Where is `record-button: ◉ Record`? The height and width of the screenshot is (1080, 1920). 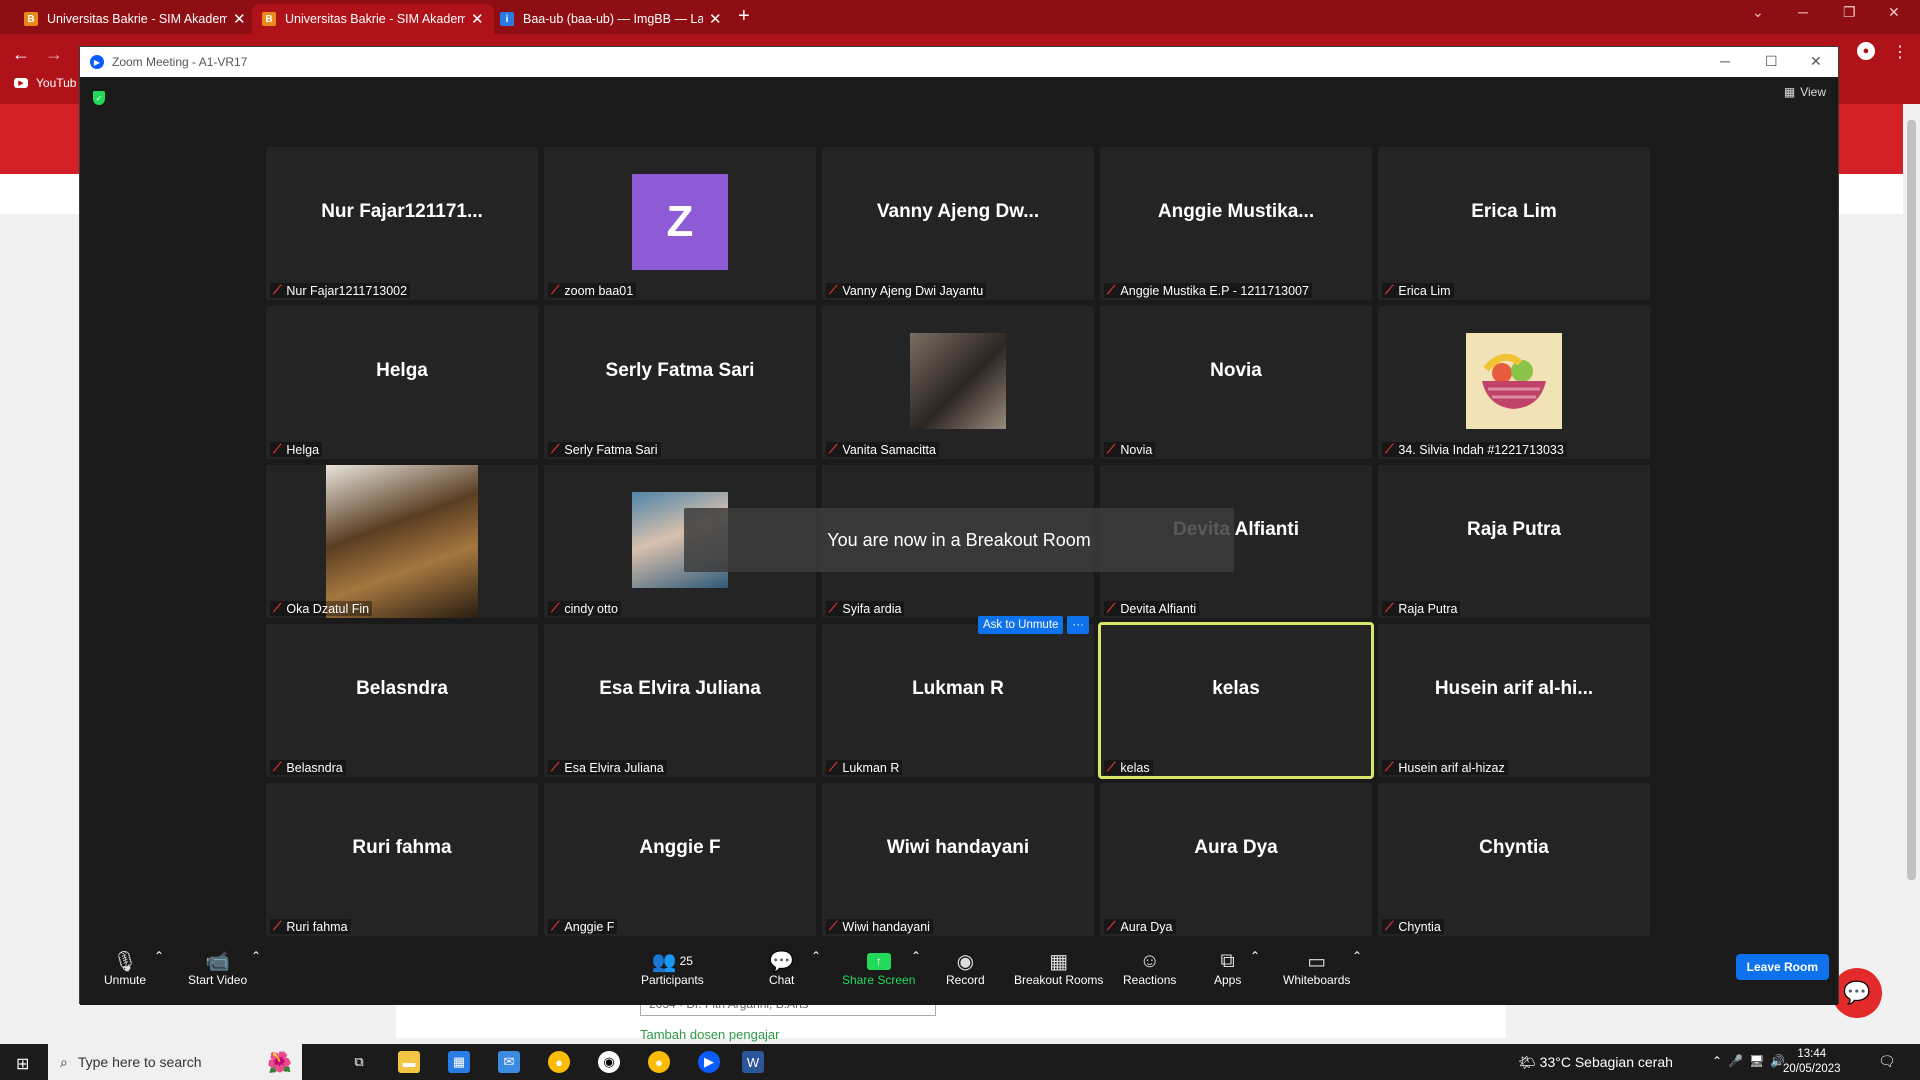
record-button: ◉ Record is located at coordinates (965, 968).